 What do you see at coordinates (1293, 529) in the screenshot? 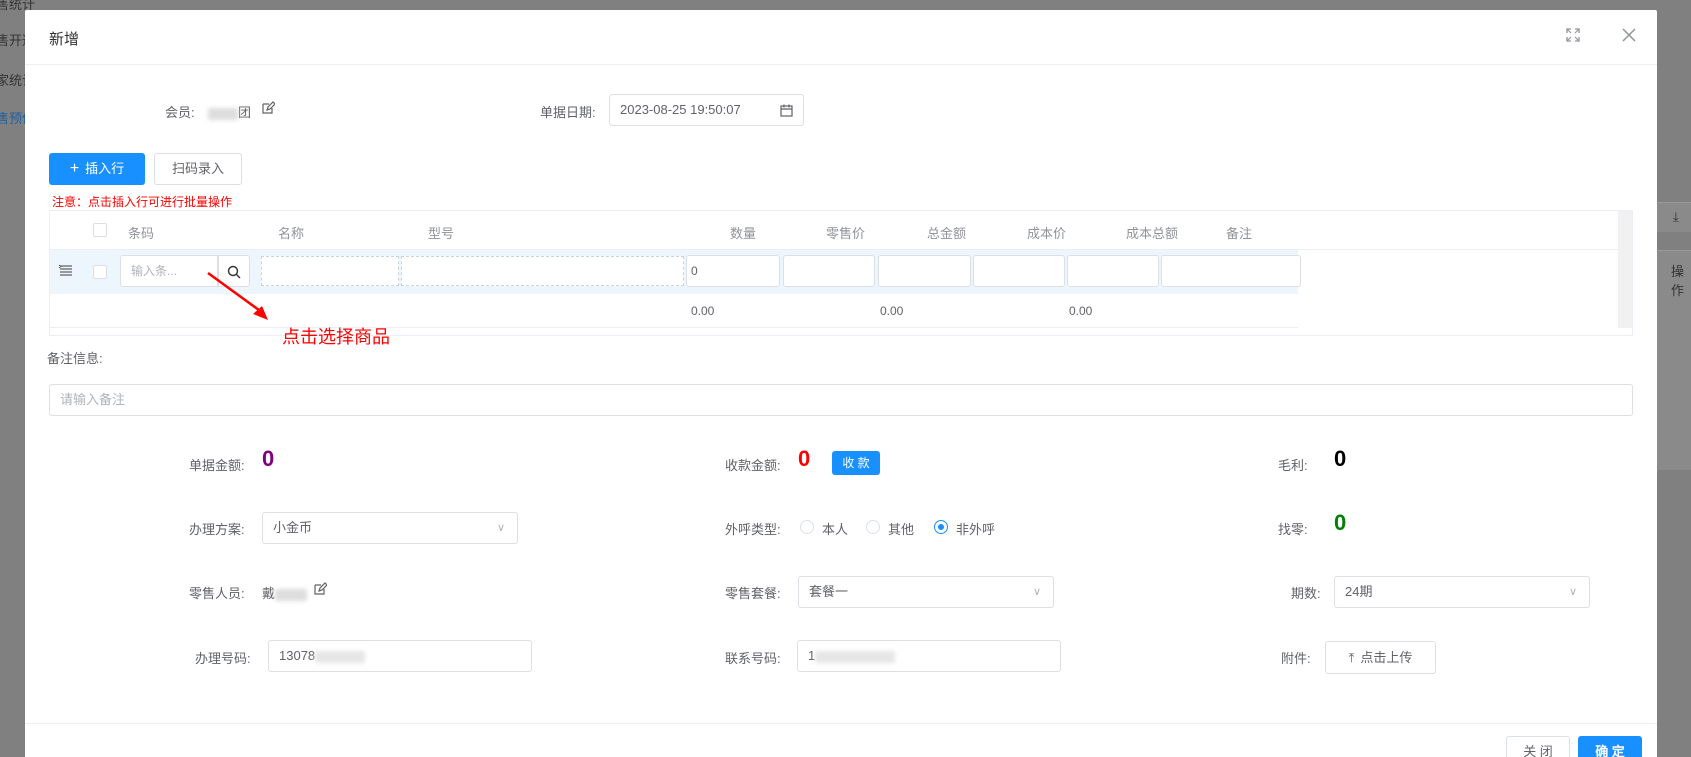
I see `change-label: 找零:` at bounding box center [1293, 529].